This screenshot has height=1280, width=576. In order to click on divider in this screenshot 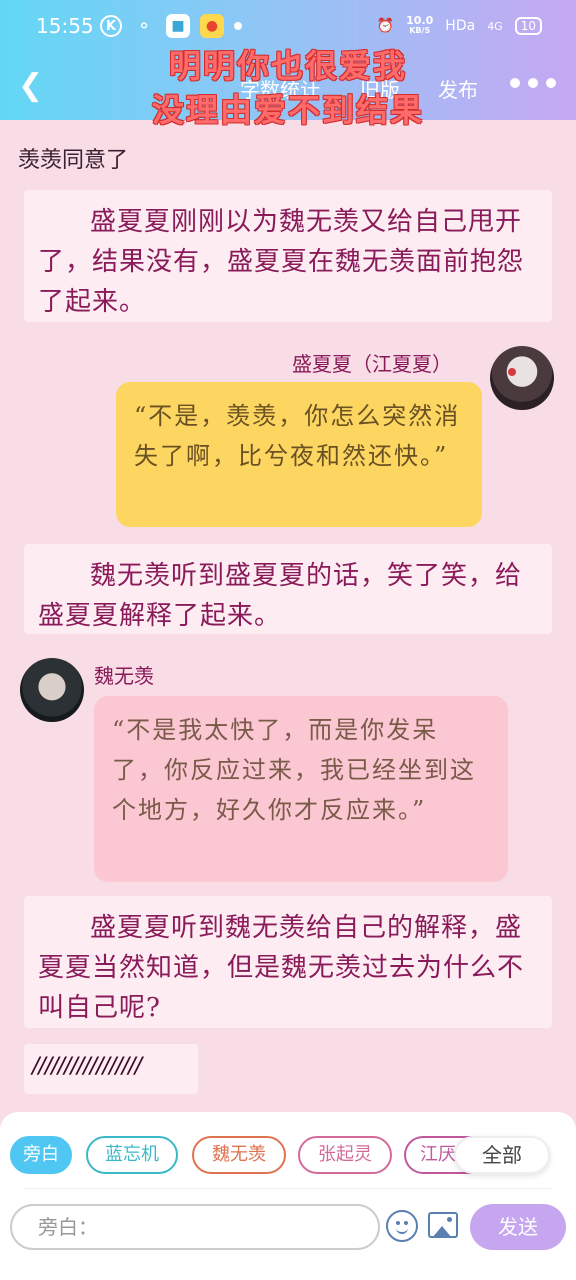, I will do `click(288, 1188)`.